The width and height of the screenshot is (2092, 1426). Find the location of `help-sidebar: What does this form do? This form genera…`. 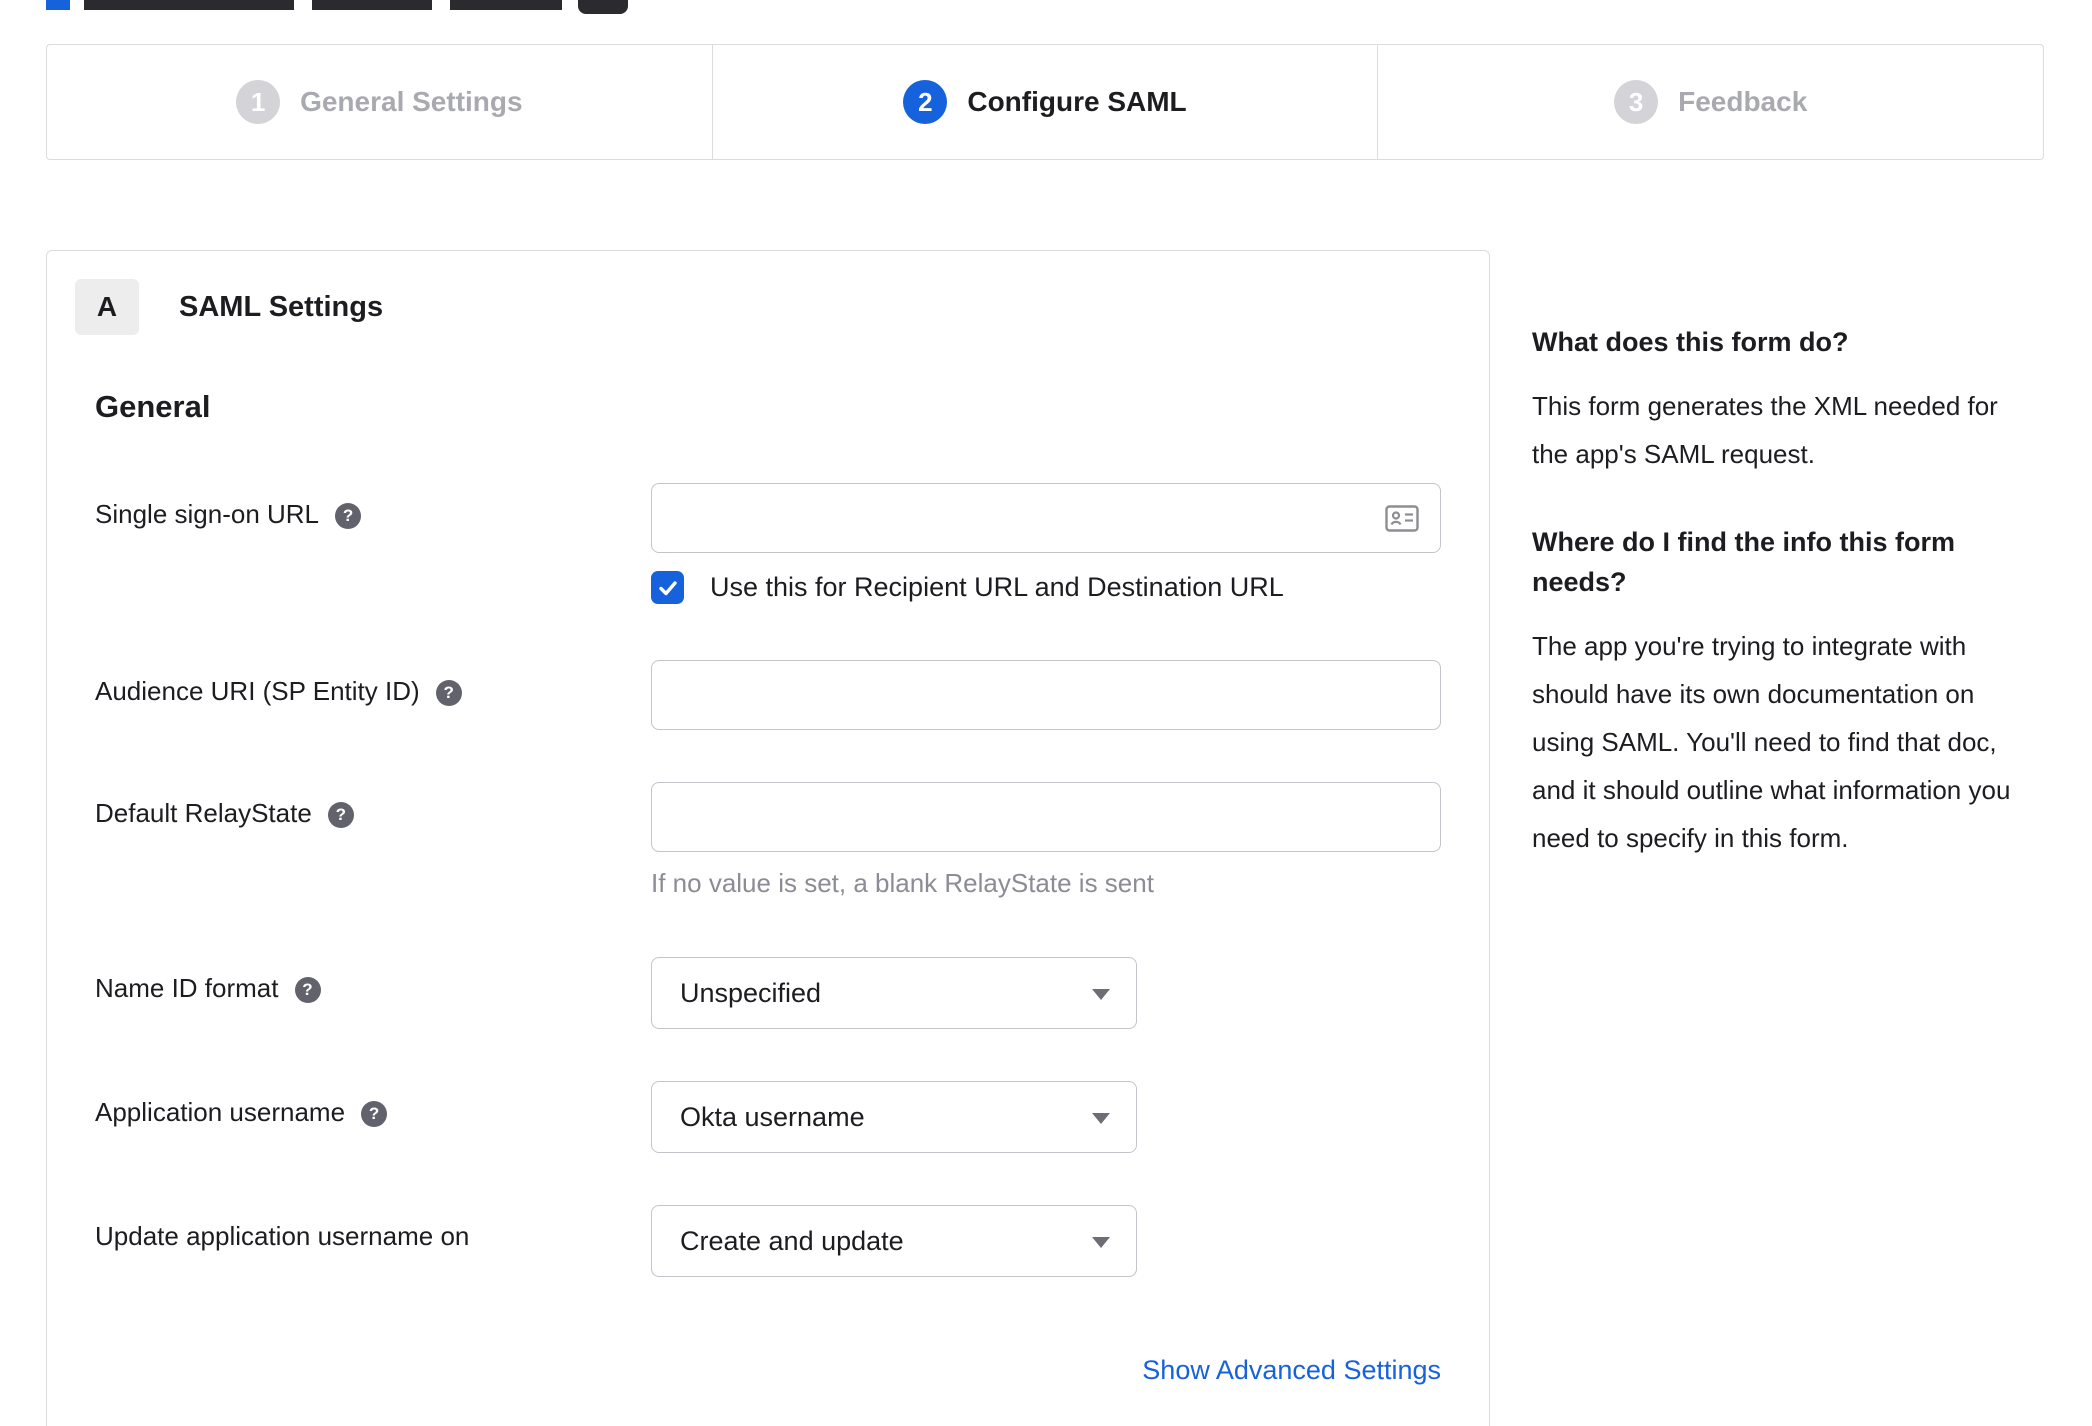

help-sidebar: What does this form do? This form genera… is located at coordinates (1786, 592).